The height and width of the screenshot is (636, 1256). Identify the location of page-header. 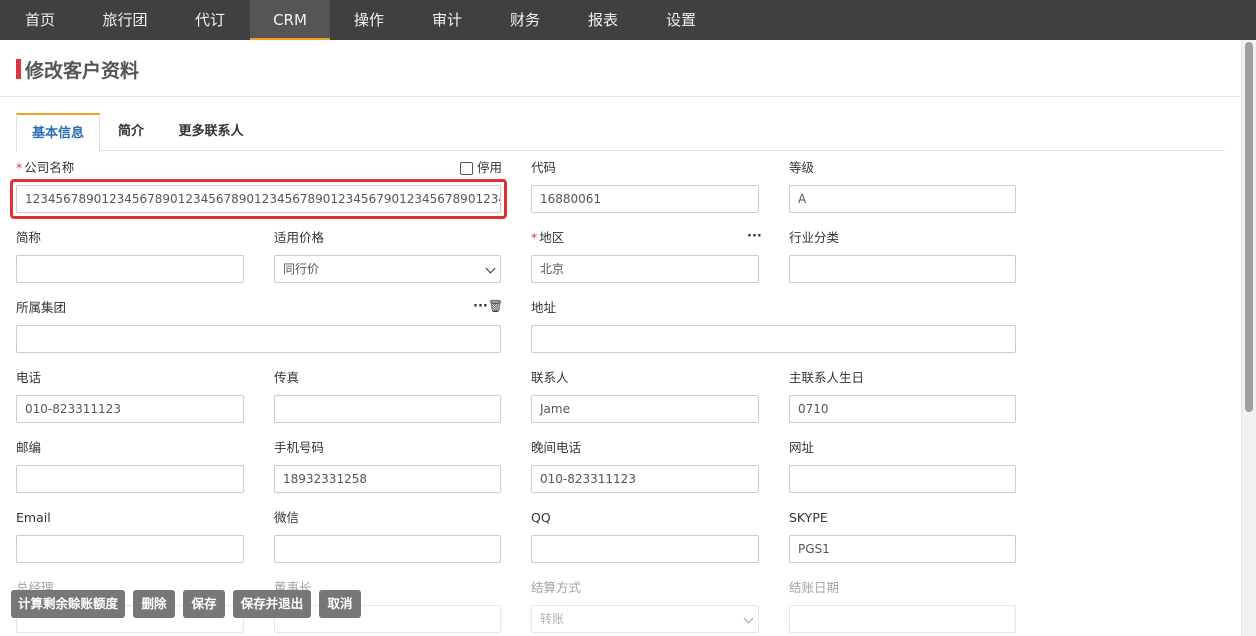
(620, 68).